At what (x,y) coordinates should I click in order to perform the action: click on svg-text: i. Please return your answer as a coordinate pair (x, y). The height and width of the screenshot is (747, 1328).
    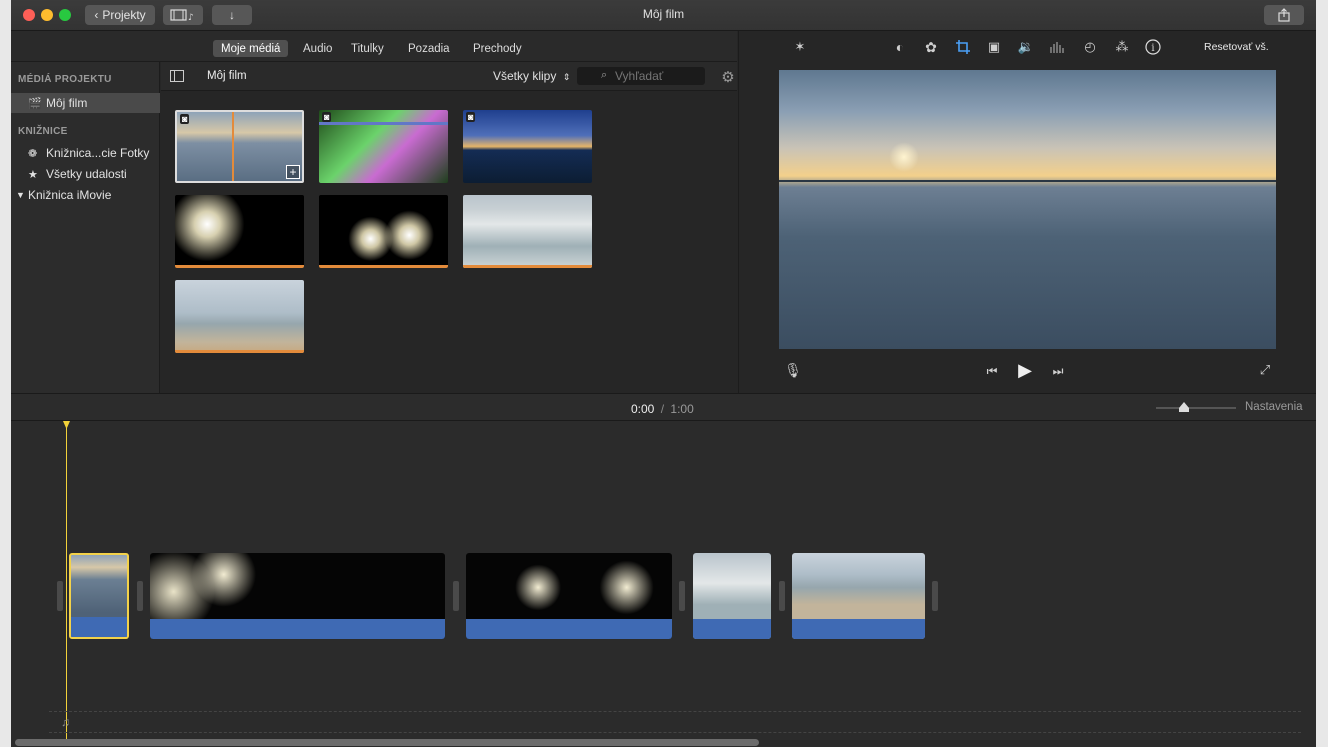
    Looking at the image, I should click on (1152, 48).